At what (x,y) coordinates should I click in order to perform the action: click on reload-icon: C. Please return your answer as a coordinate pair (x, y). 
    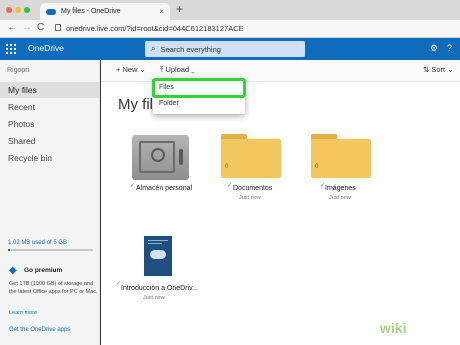
    Looking at the image, I should click on (40, 27).